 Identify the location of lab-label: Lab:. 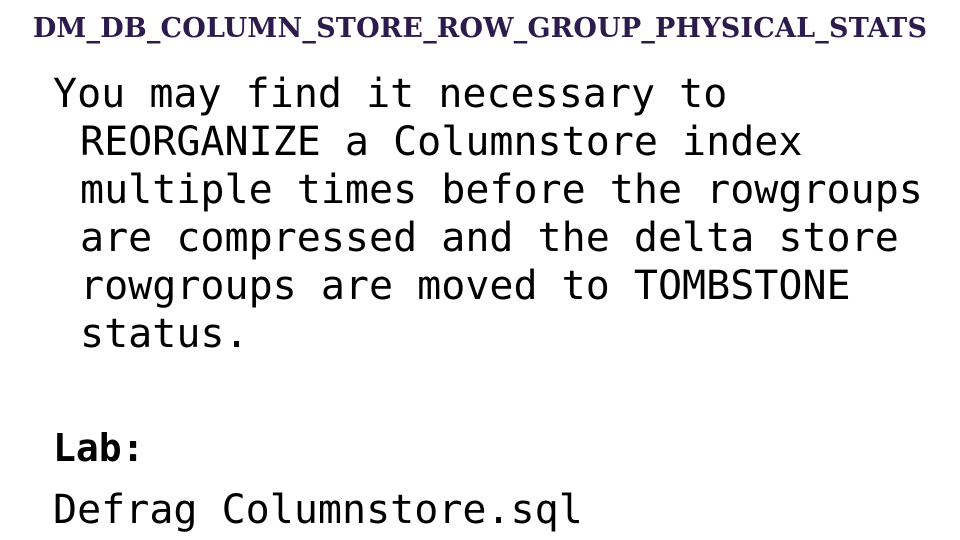
(99, 448).